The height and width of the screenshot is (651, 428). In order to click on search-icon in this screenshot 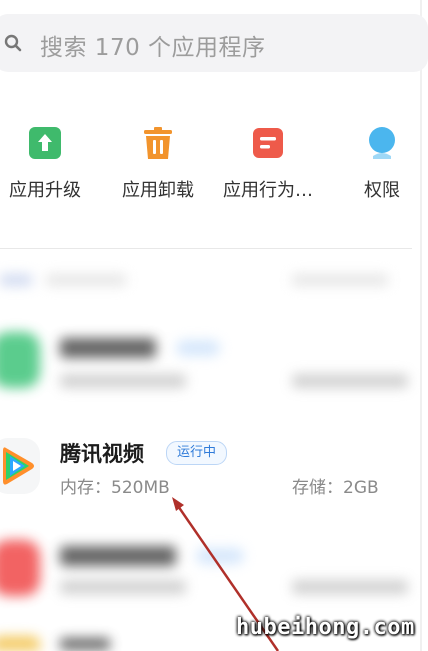, I will do `click(13, 43)`.